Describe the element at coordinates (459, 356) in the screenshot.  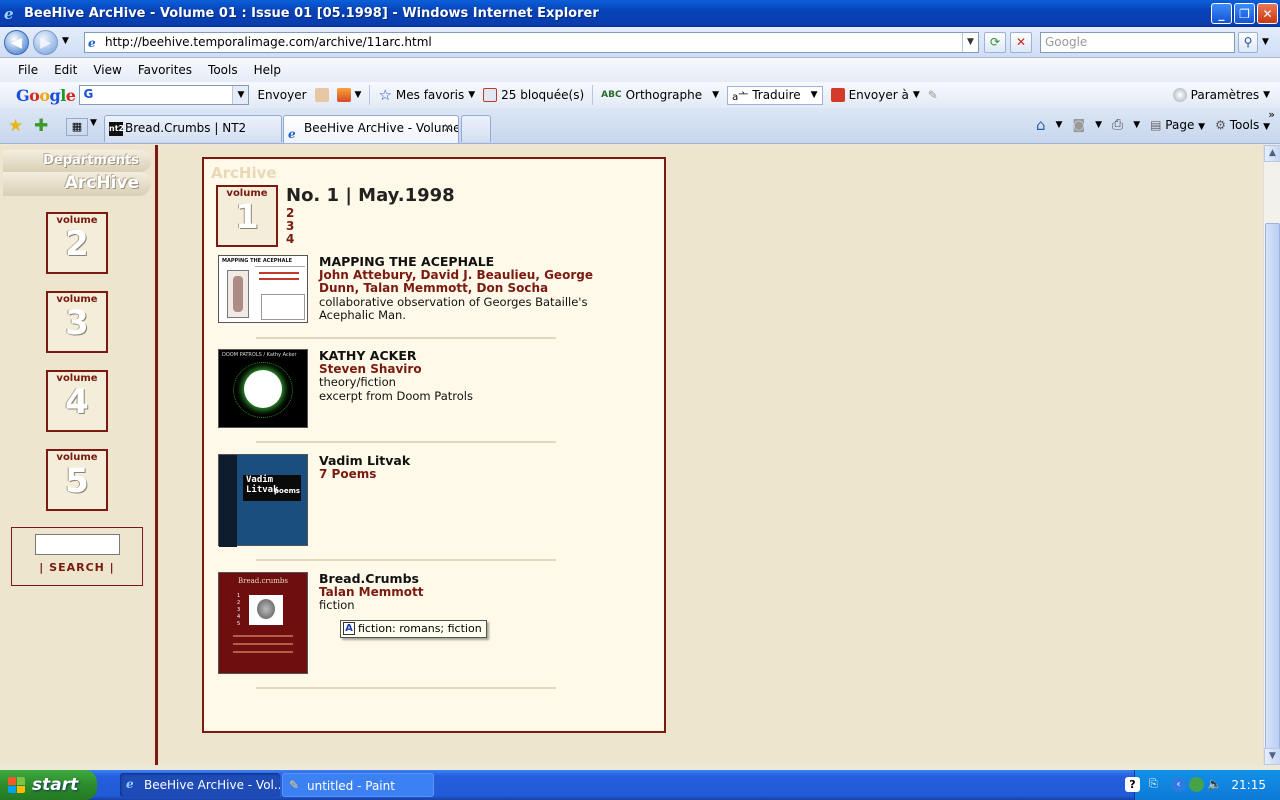
I see `entry-title: KATHY ACKER` at that location.